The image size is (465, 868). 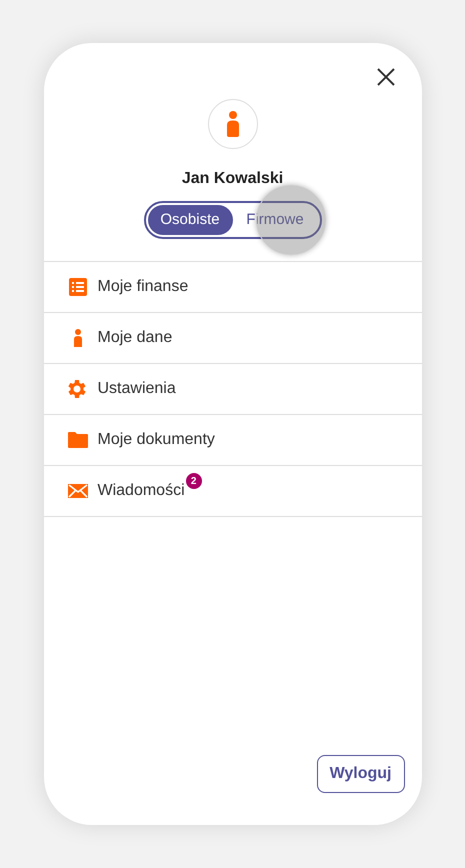 I want to click on menu-label: Moje dane, so click(x=135, y=338).